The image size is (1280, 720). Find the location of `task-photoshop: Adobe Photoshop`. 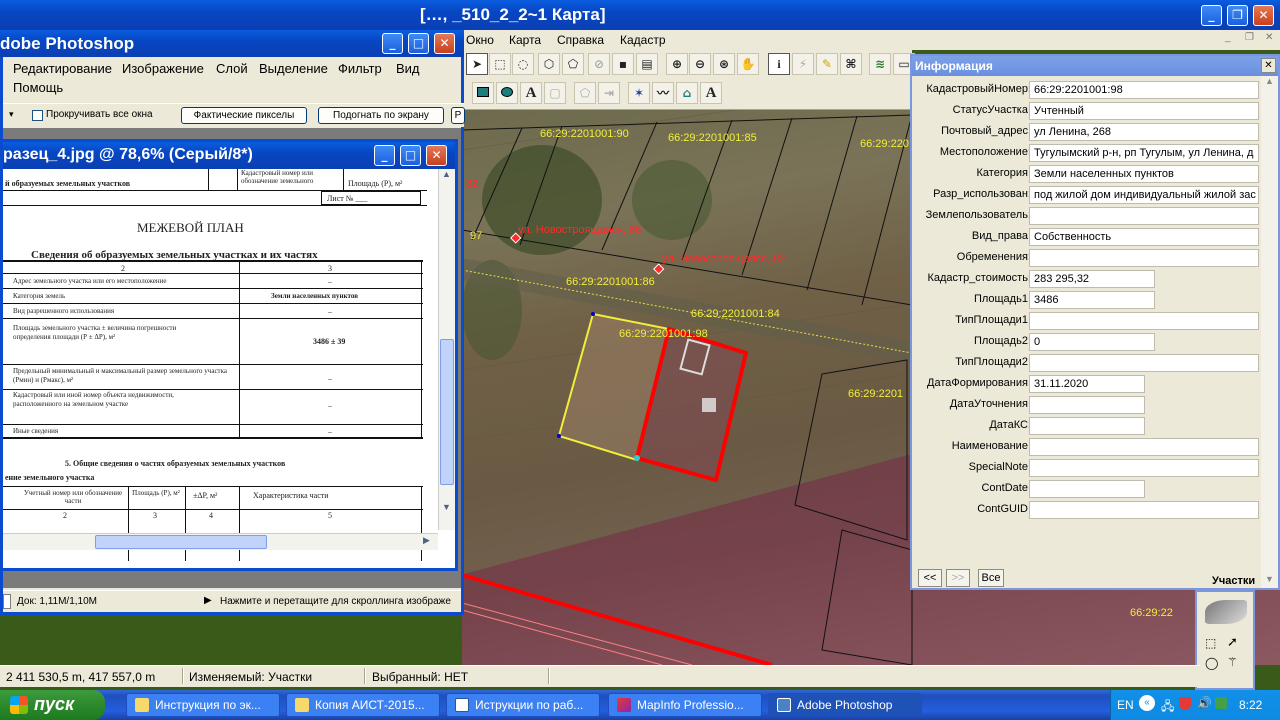

task-photoshop: Adobe Photoshop is located at coordinates (845, 705).